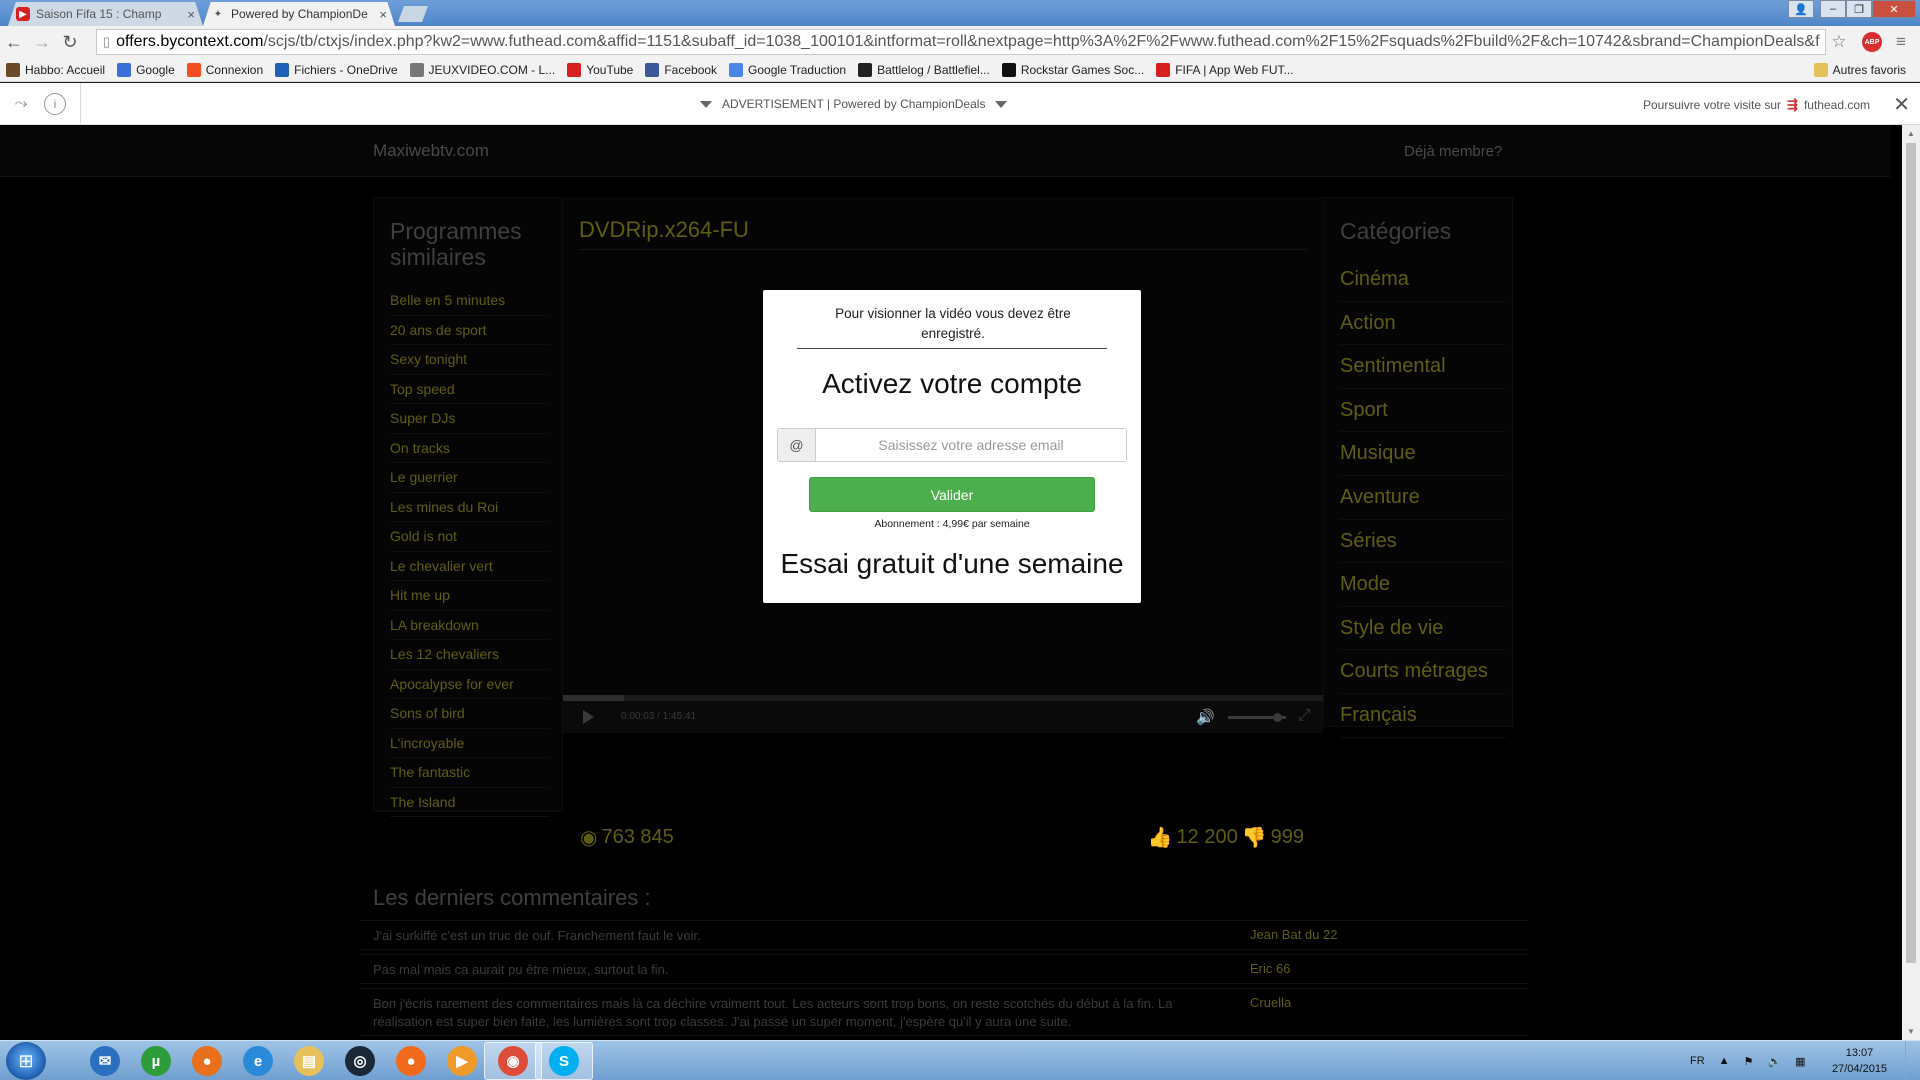 The image size is (1920, 1080). What do you see at coordinates (1423, 542) in the screenshot?
I see `category-link: Séries` at bounding box center [1423, 542].